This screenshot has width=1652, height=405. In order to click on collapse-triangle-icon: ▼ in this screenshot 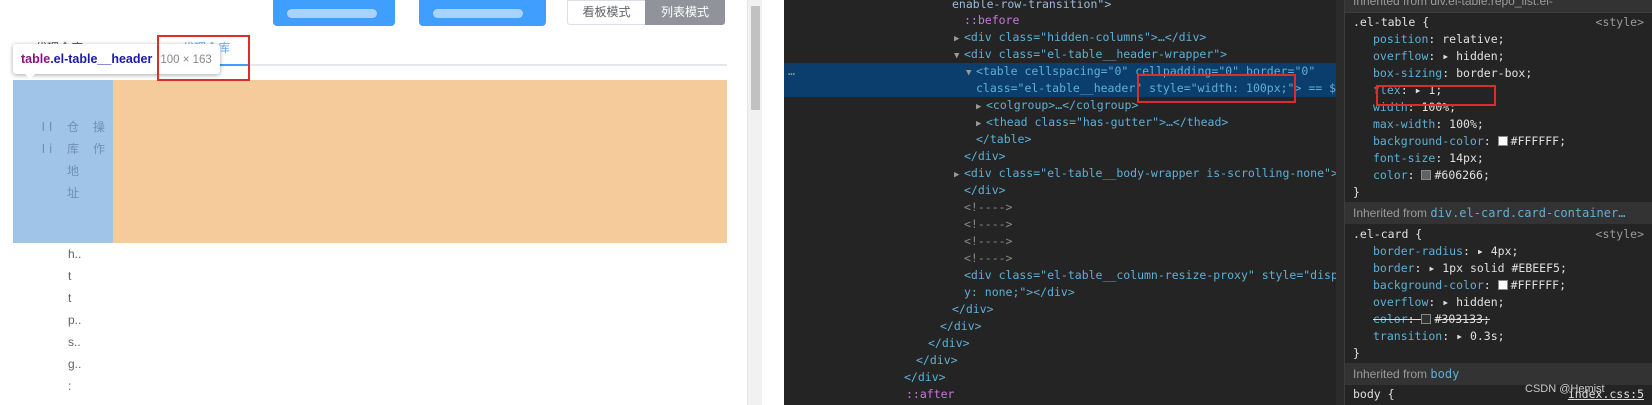, I will do `click(971, 73)`.